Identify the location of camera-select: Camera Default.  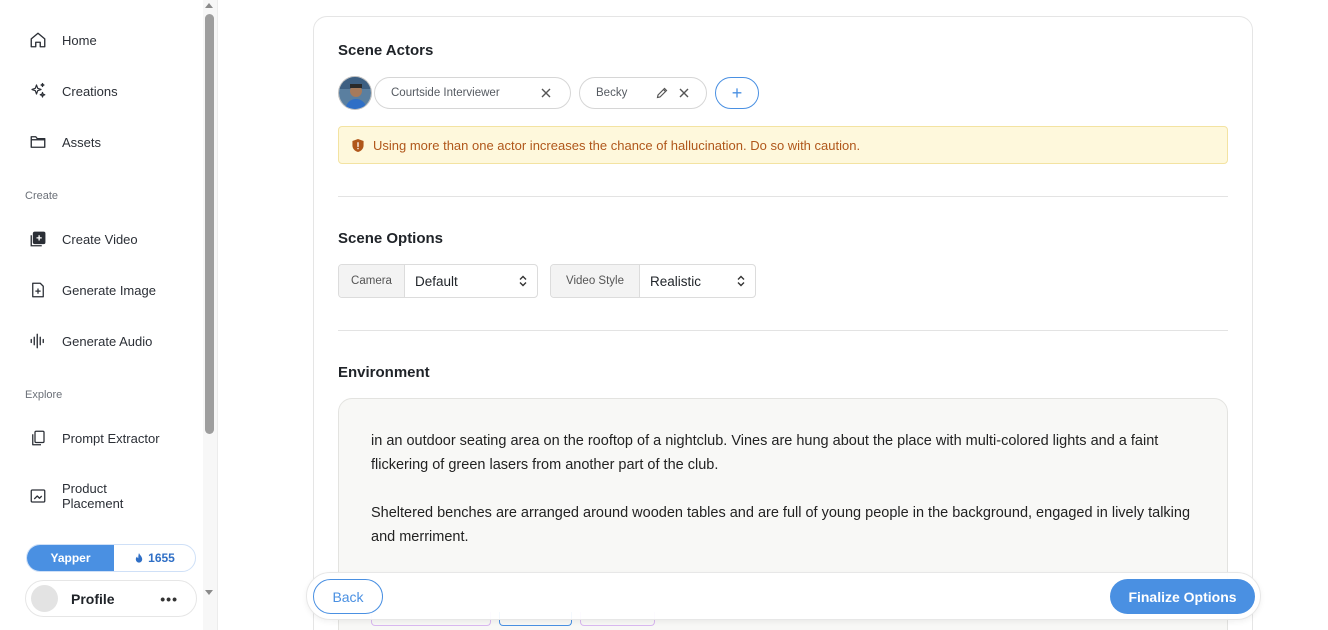
(438, 281).